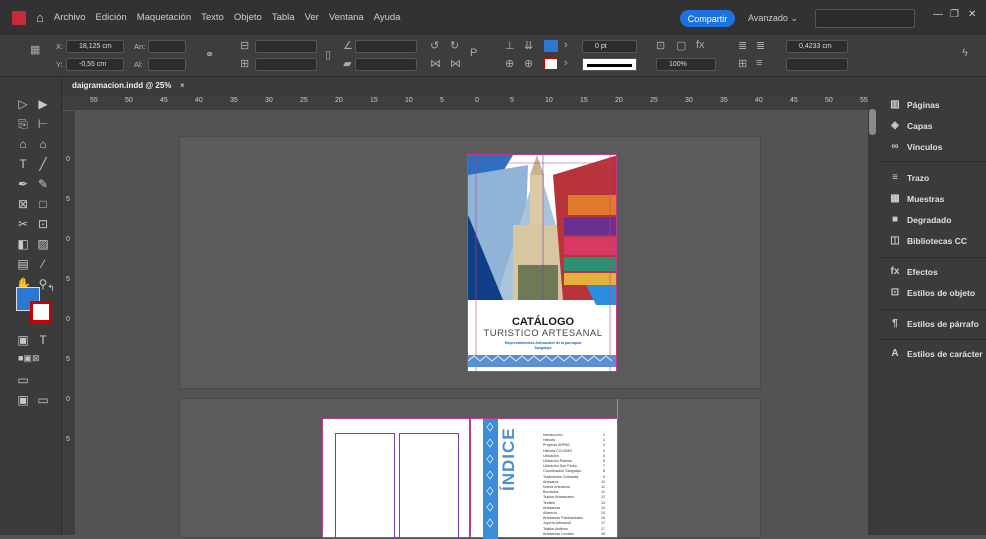 This screenshot has width=986, height=539. Describe the element at coordinates (609, 64) in the screenshot. I see `stroke-type-select` at that location.